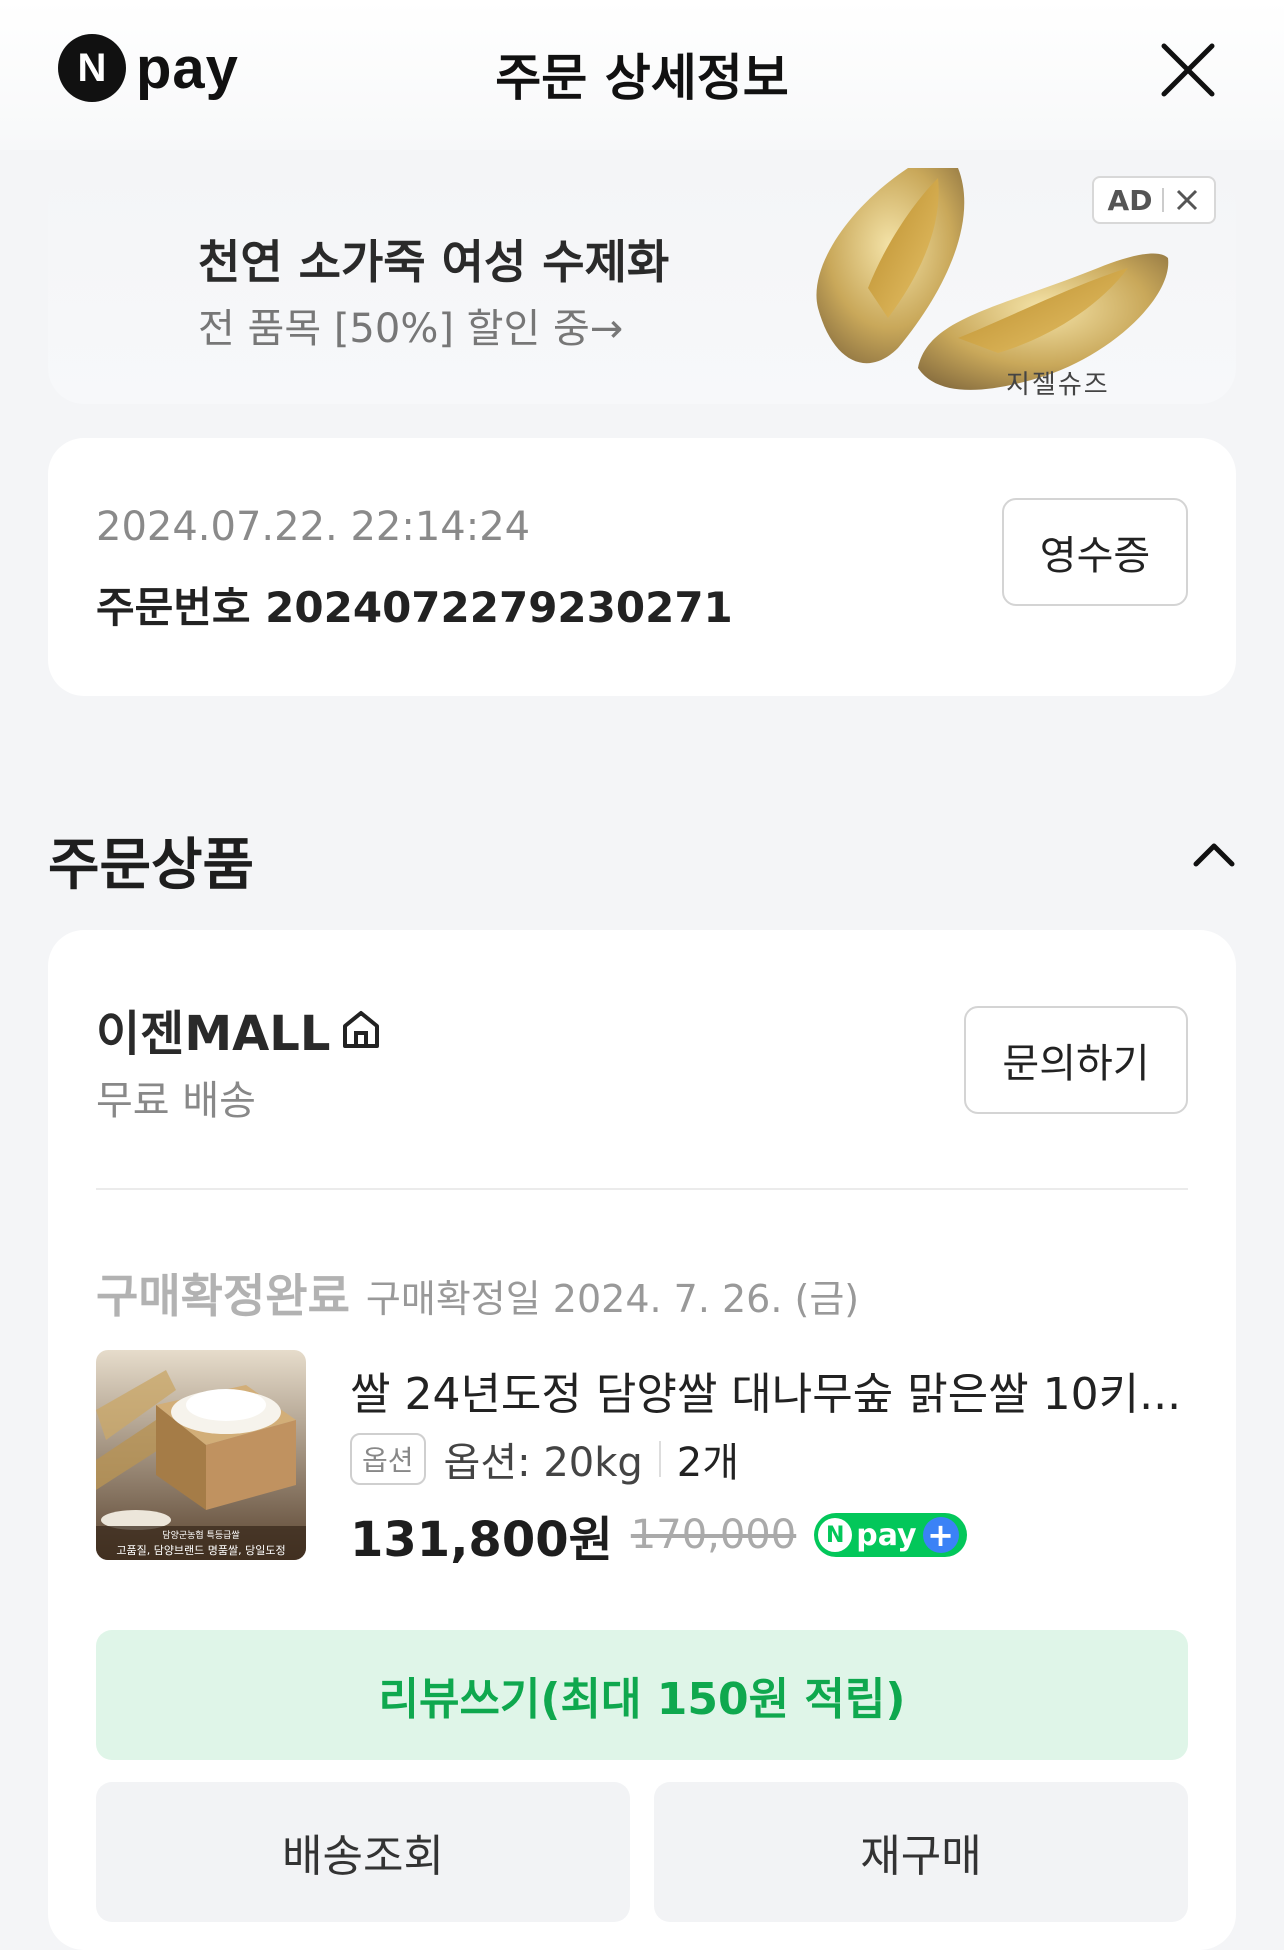 This screenshot has height=1950, width=1284. Describe the element at coordinates (213, 1034) in the screenshot. I see `store-name-label: 이젠MALL` at that location.